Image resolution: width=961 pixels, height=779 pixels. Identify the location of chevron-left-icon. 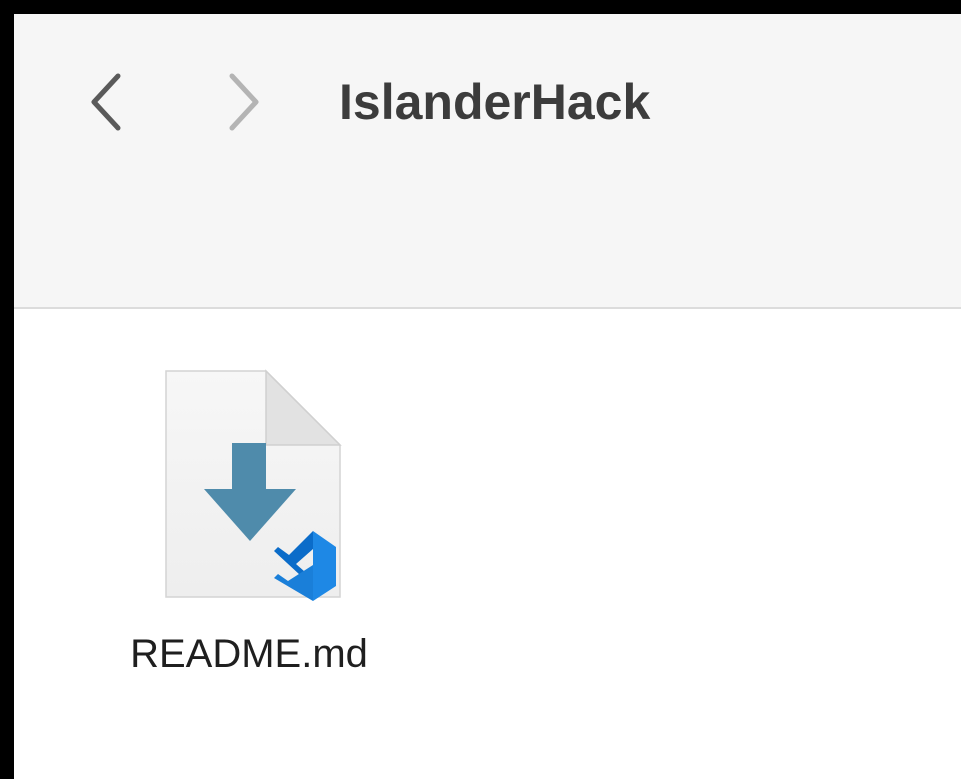
(106, 102).